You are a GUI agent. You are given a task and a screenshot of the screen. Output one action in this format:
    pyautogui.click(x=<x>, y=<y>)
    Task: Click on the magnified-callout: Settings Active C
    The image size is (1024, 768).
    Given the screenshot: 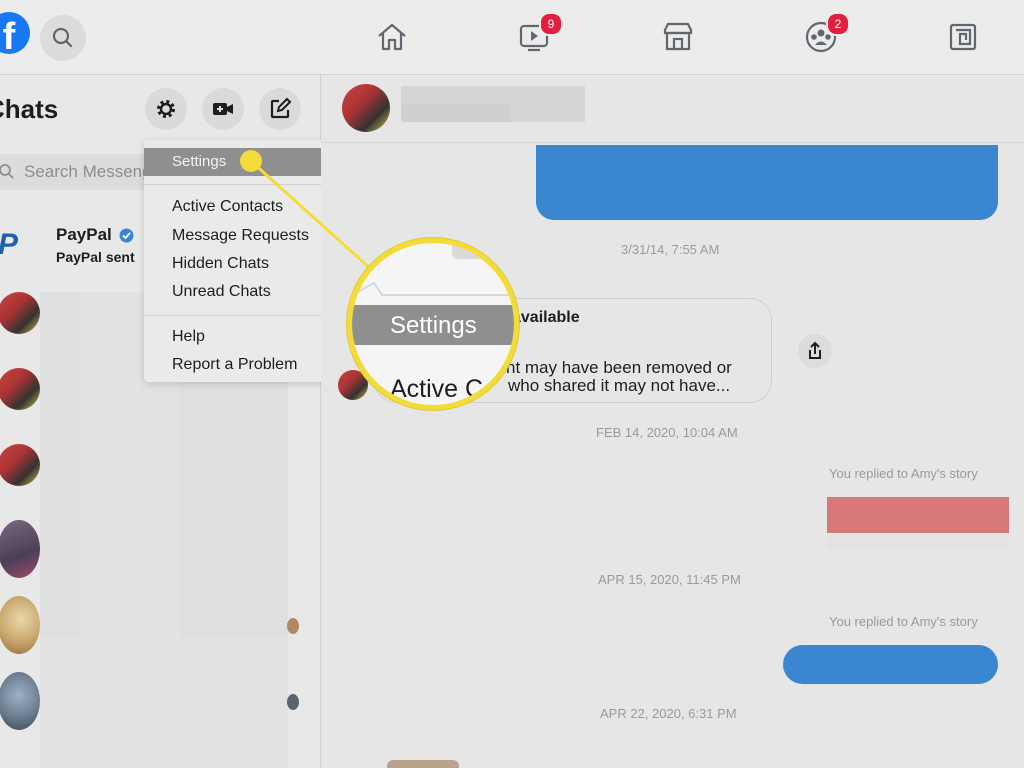 What is the action you would take?
    pyautogui.click(x=433, y=324)
    